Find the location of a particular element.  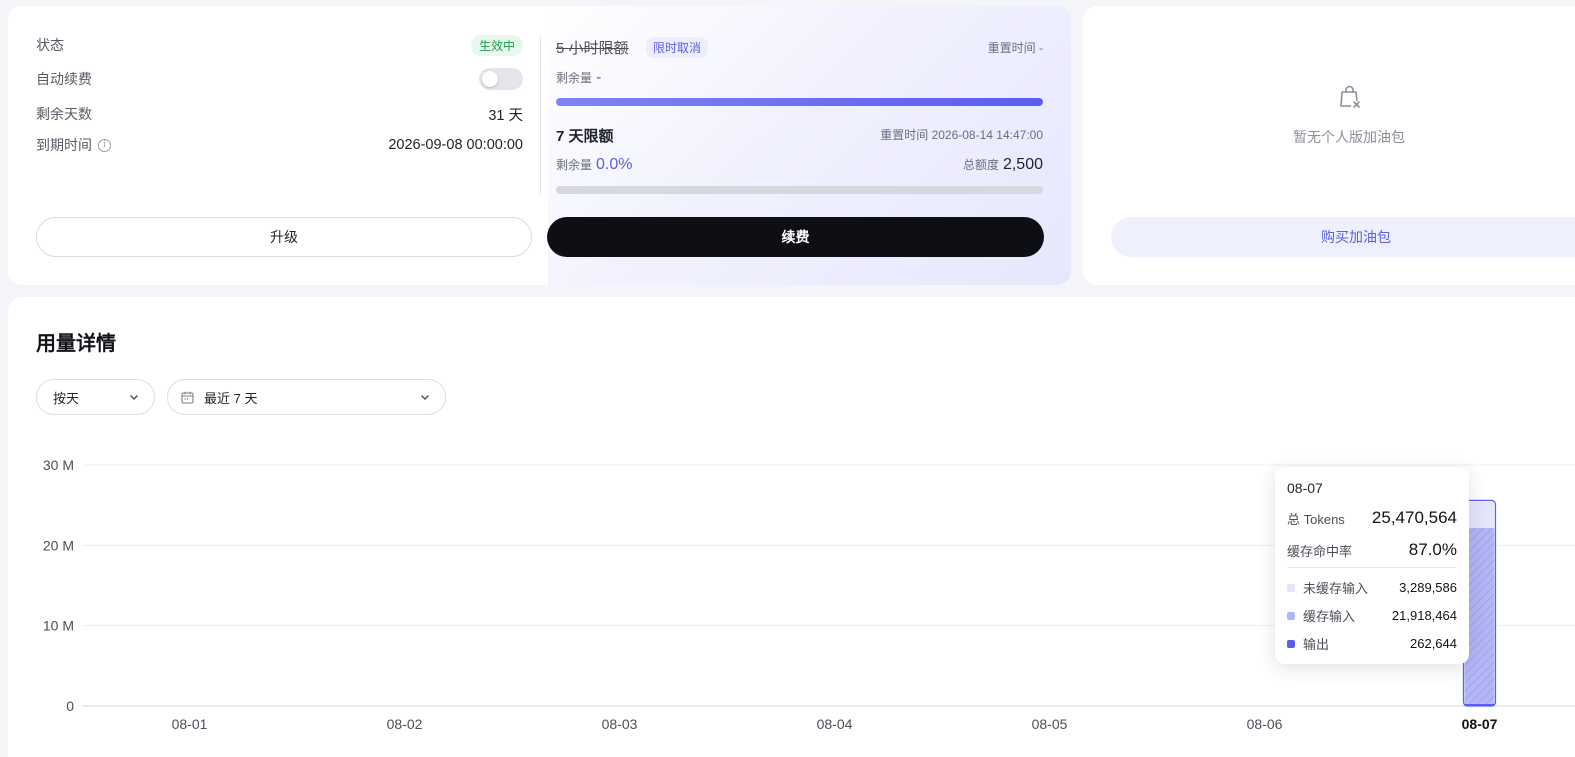

tooltip-total-row: 总 Tokens 25,470,564 is located at coordinates (1372, 518).